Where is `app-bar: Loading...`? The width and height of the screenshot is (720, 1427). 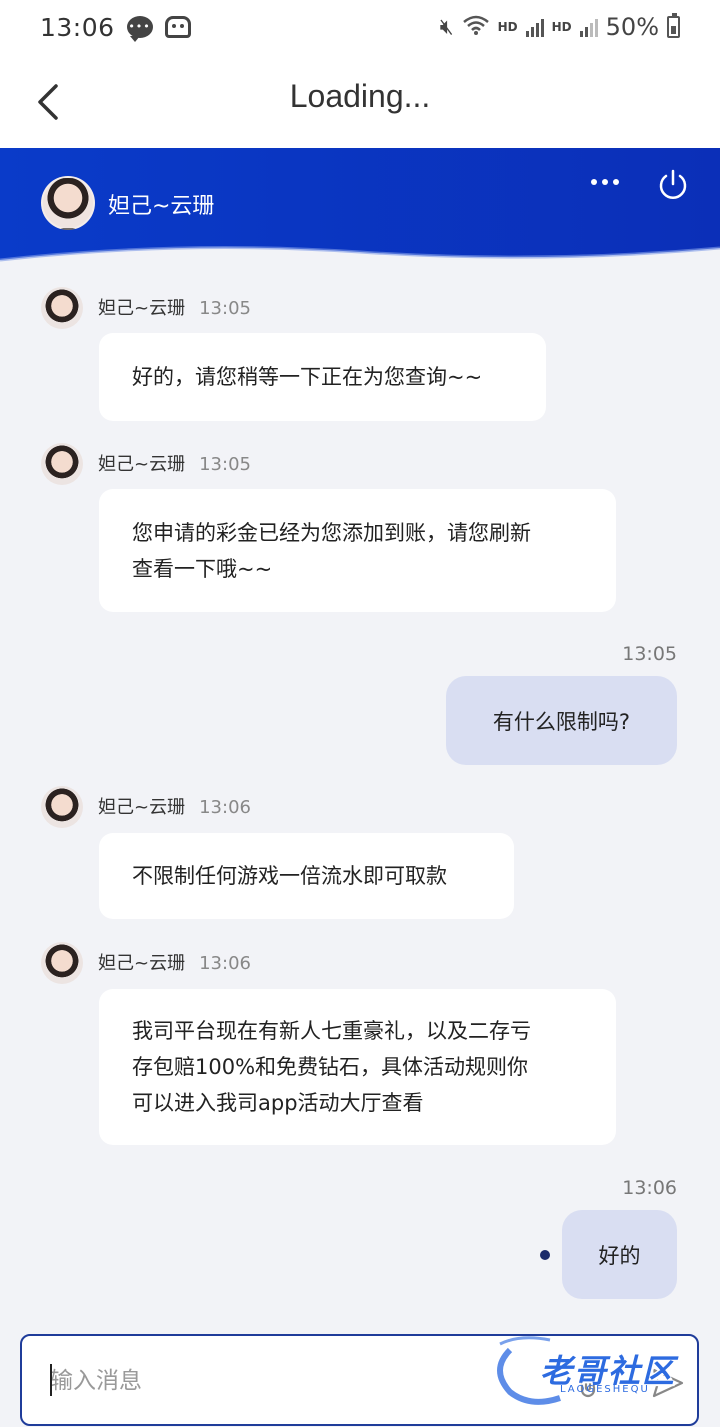 app-bar: Loading... is located at coordinates (360, 101).